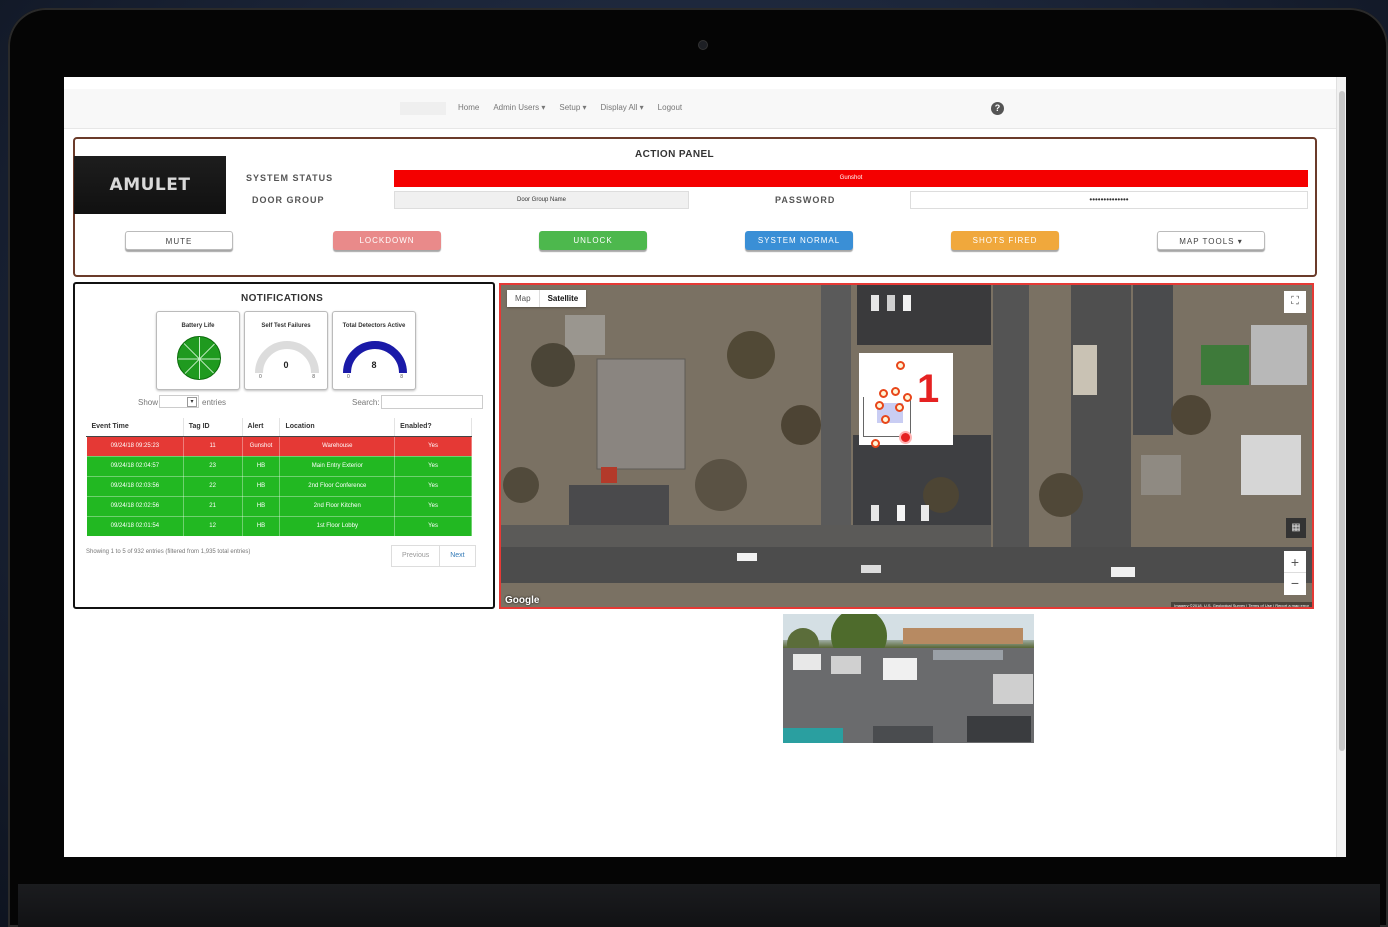 Image resolution: width=1388 pixels, height=927 pixels. What do you see at coordinates (148, 402) in the screenshot?
I see `show-label: Show` at bounding box center [148, 402].